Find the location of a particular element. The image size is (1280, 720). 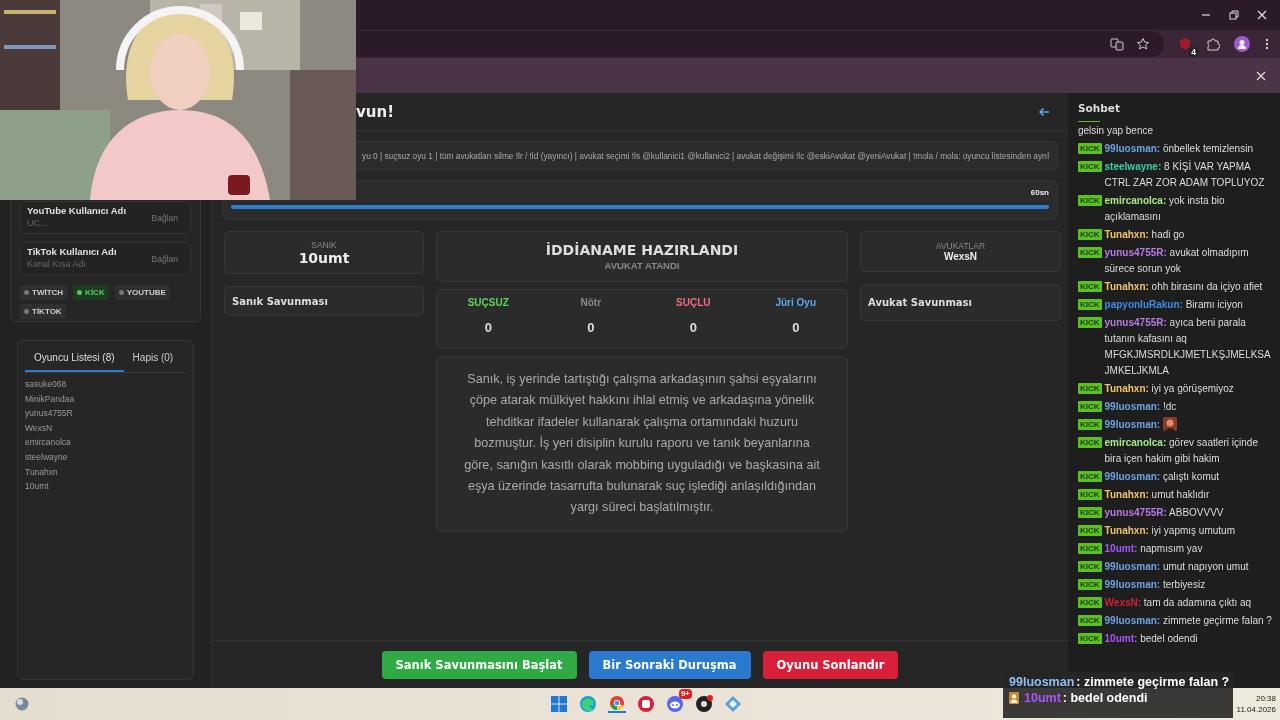

player-name: Tunahxn is located at coordinates (105, 472).